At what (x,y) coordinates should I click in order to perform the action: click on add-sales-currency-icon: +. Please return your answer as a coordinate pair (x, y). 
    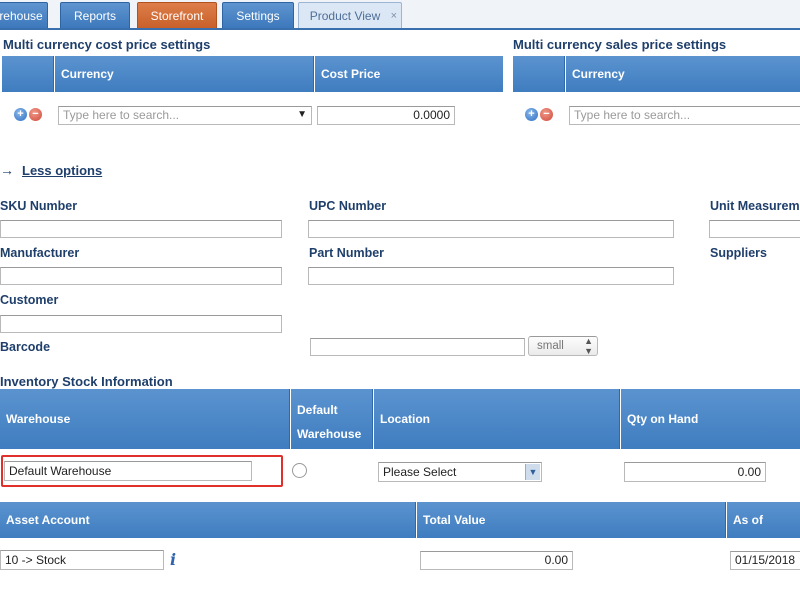
    Looking at the image, I should click on (531, 114).